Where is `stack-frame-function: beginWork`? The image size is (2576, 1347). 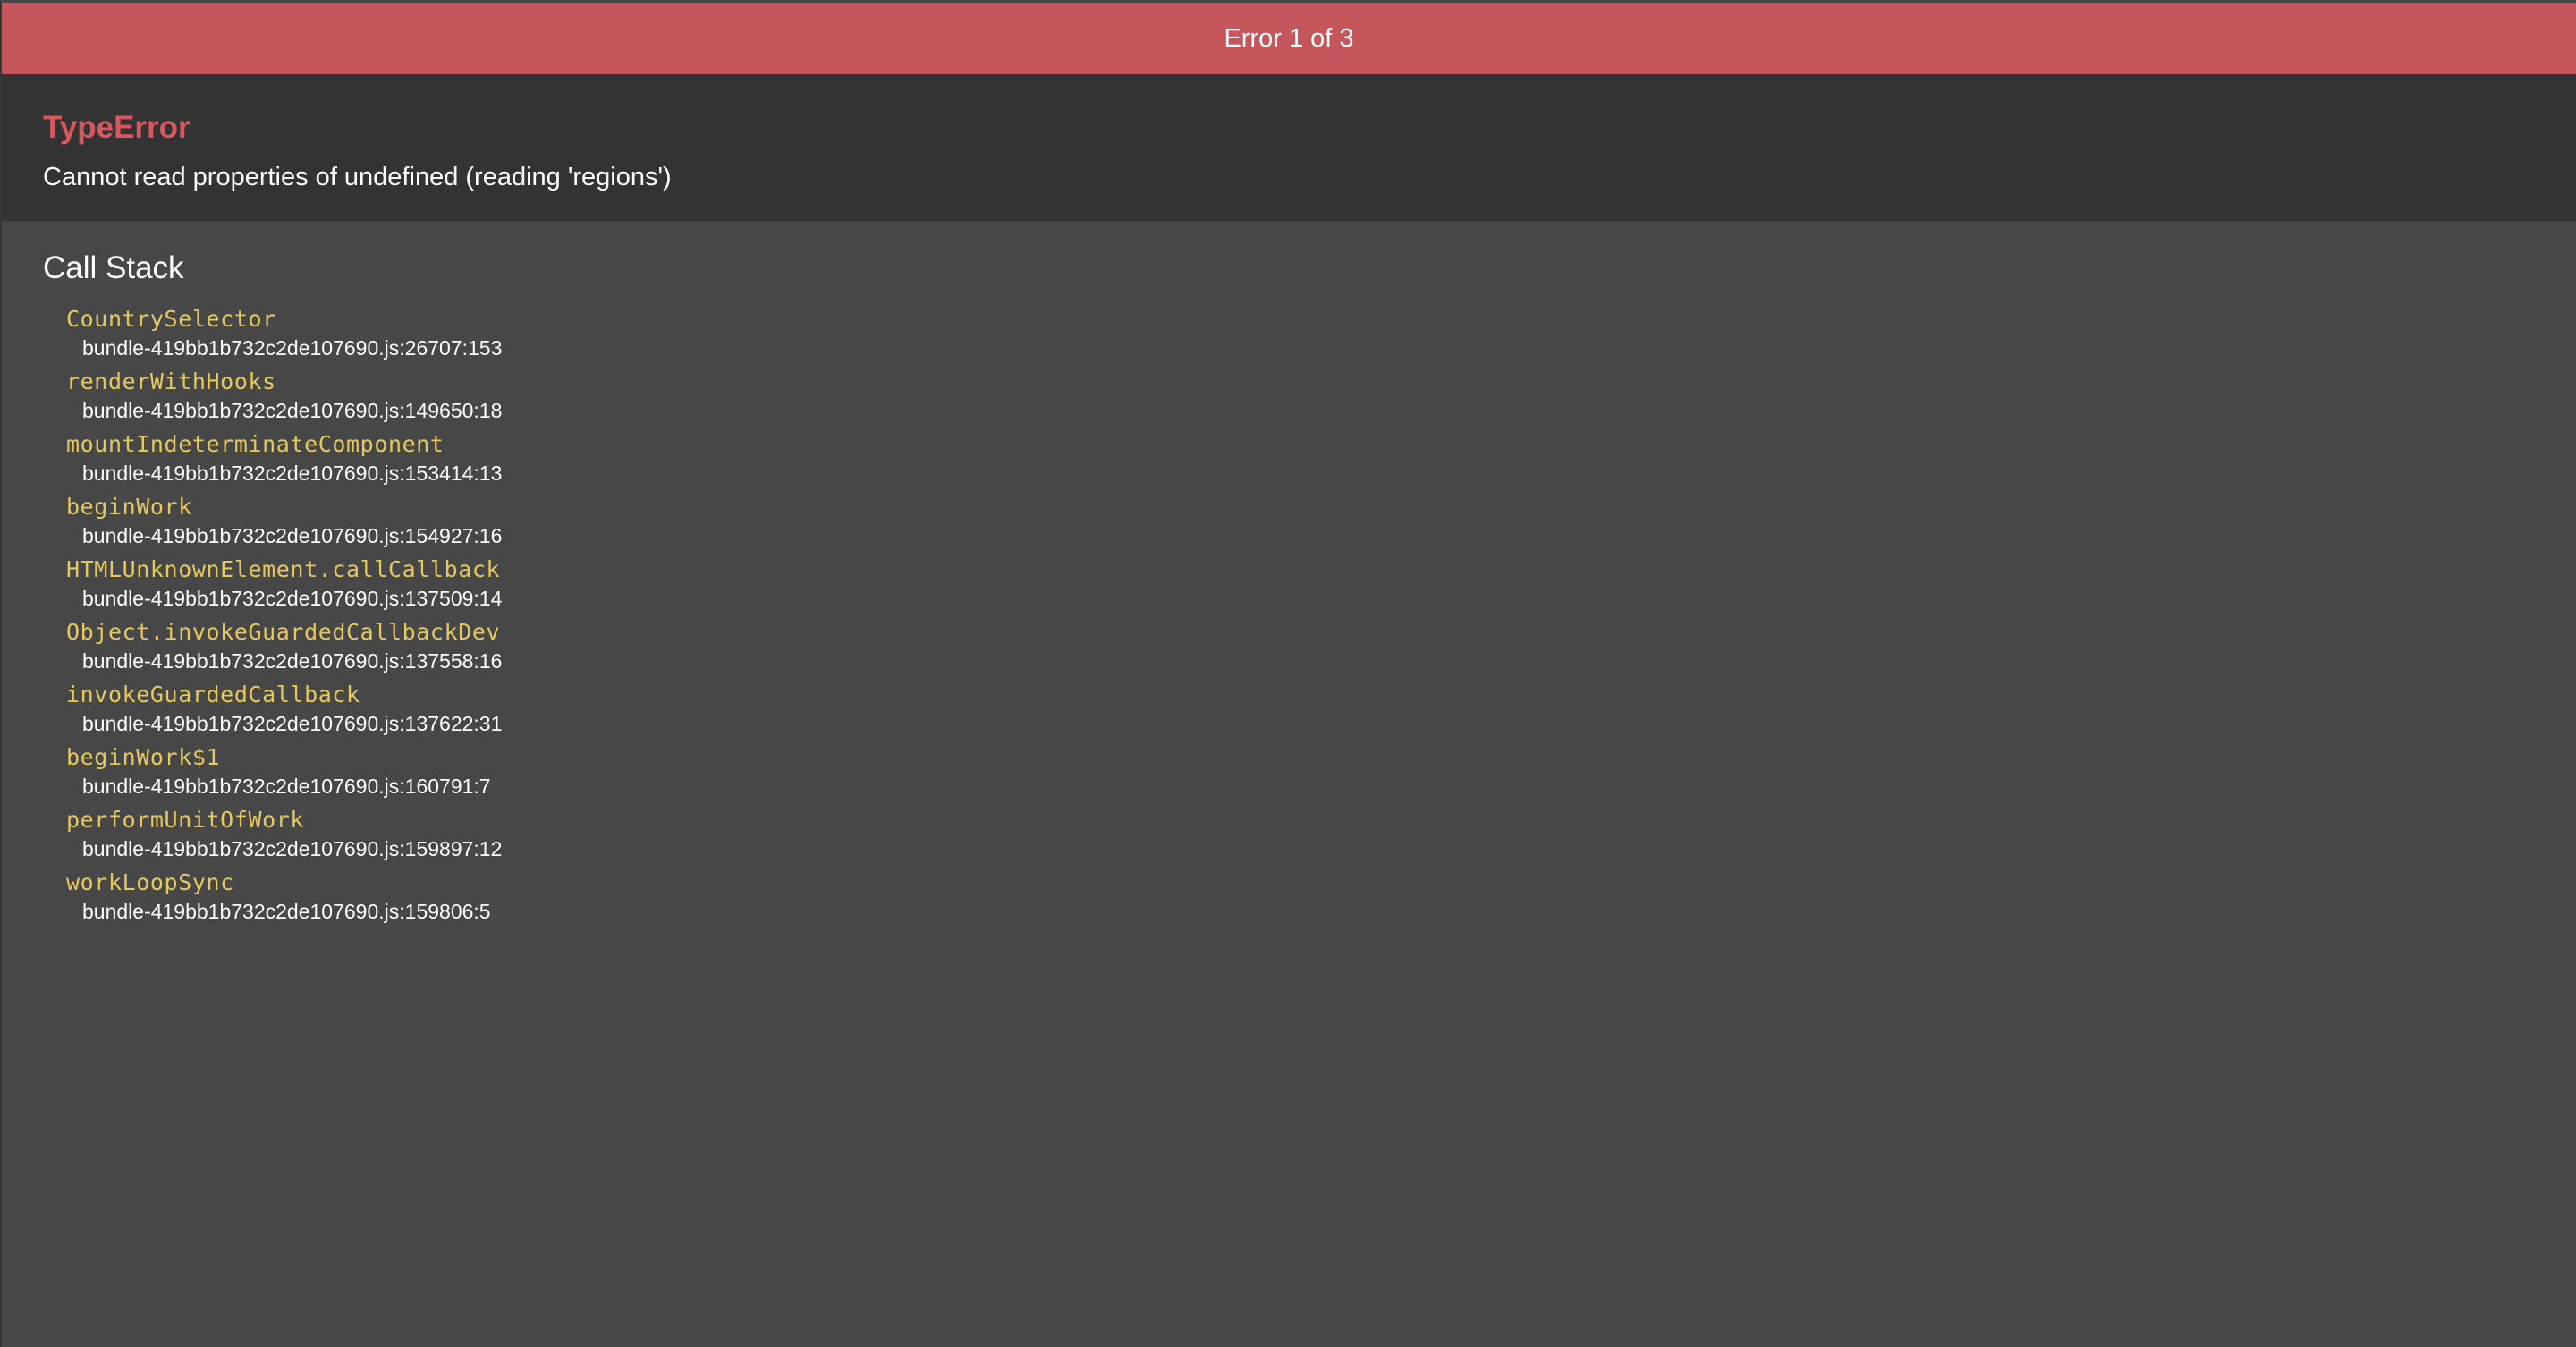 stack-frame-function: beginWork is located at coordinates (129, 507).